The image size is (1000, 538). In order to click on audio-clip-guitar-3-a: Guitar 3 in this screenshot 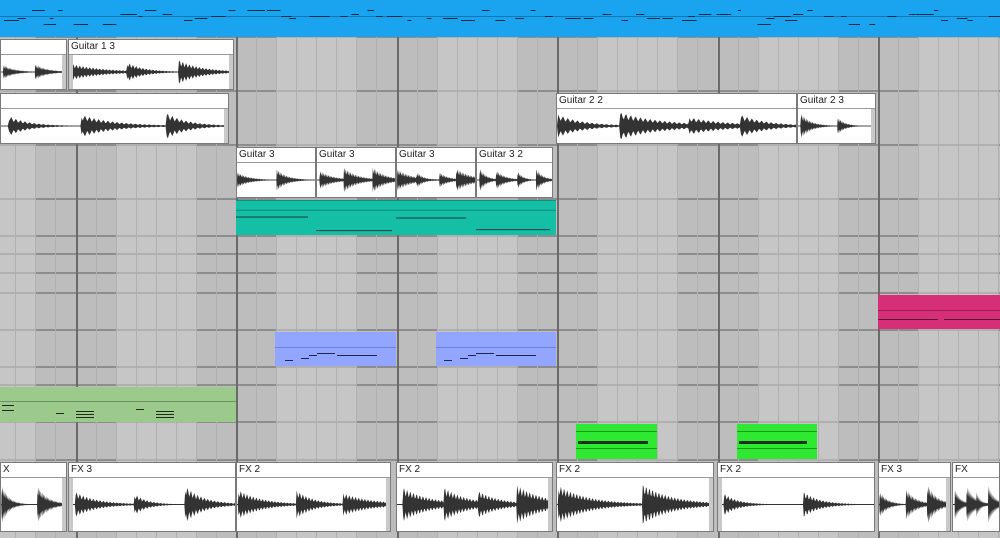, I will do `click(276, 172)`.